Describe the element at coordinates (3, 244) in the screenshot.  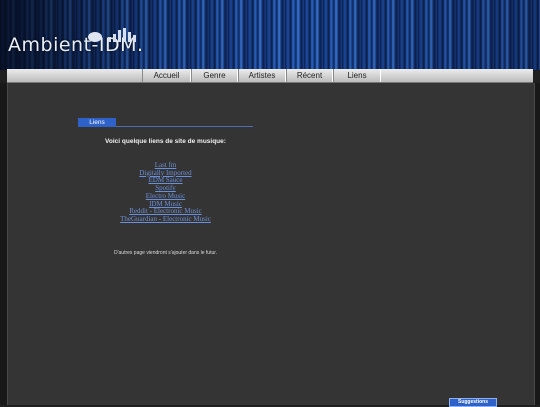
I see `left-margin` at that location.